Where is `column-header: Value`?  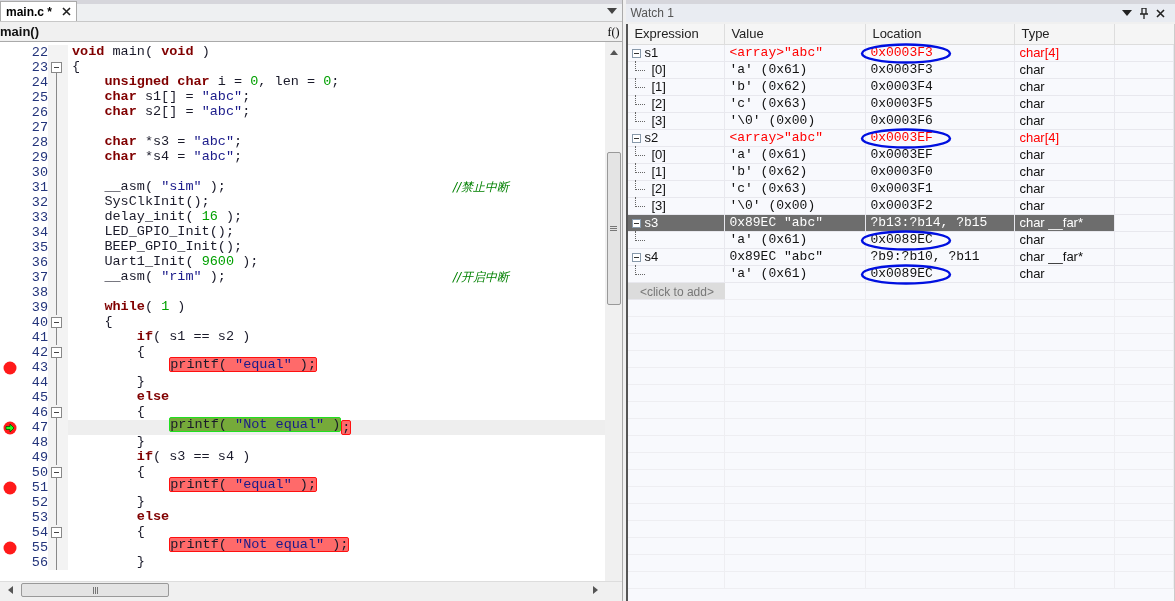 column-header: Value is located at coordinates (796, 34).